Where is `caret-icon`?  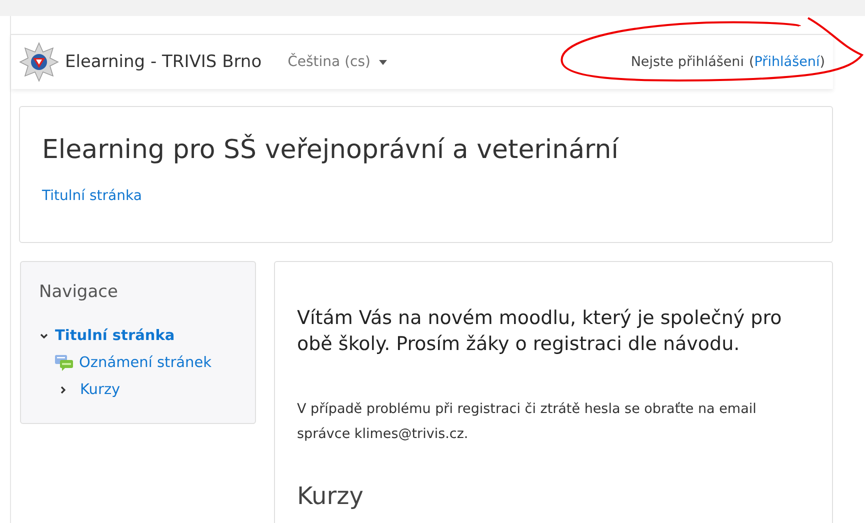 caret-icon is located at coordinates (382, 62).